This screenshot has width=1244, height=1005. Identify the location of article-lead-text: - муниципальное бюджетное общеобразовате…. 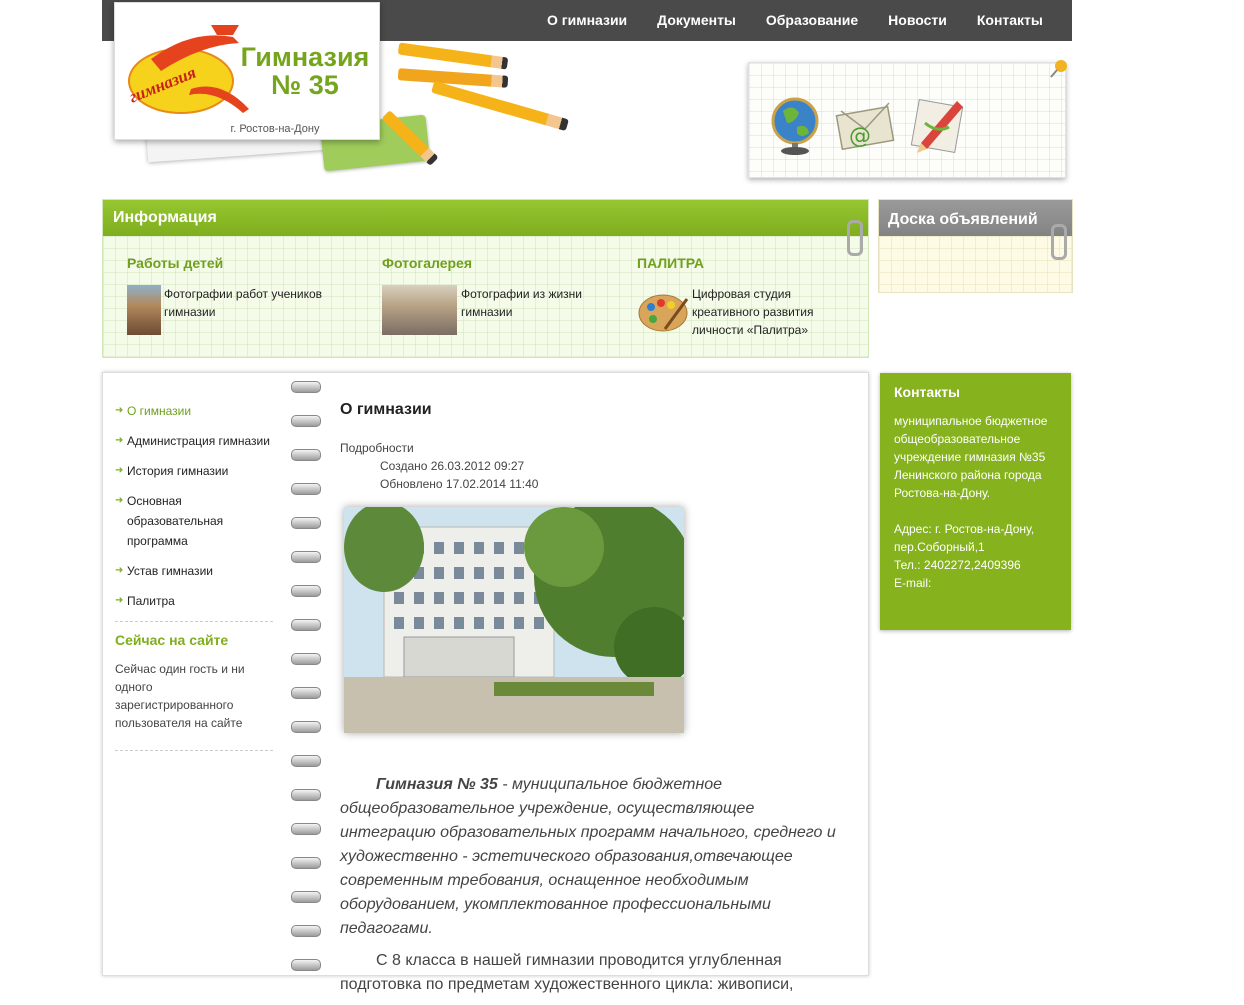
(588, 856).